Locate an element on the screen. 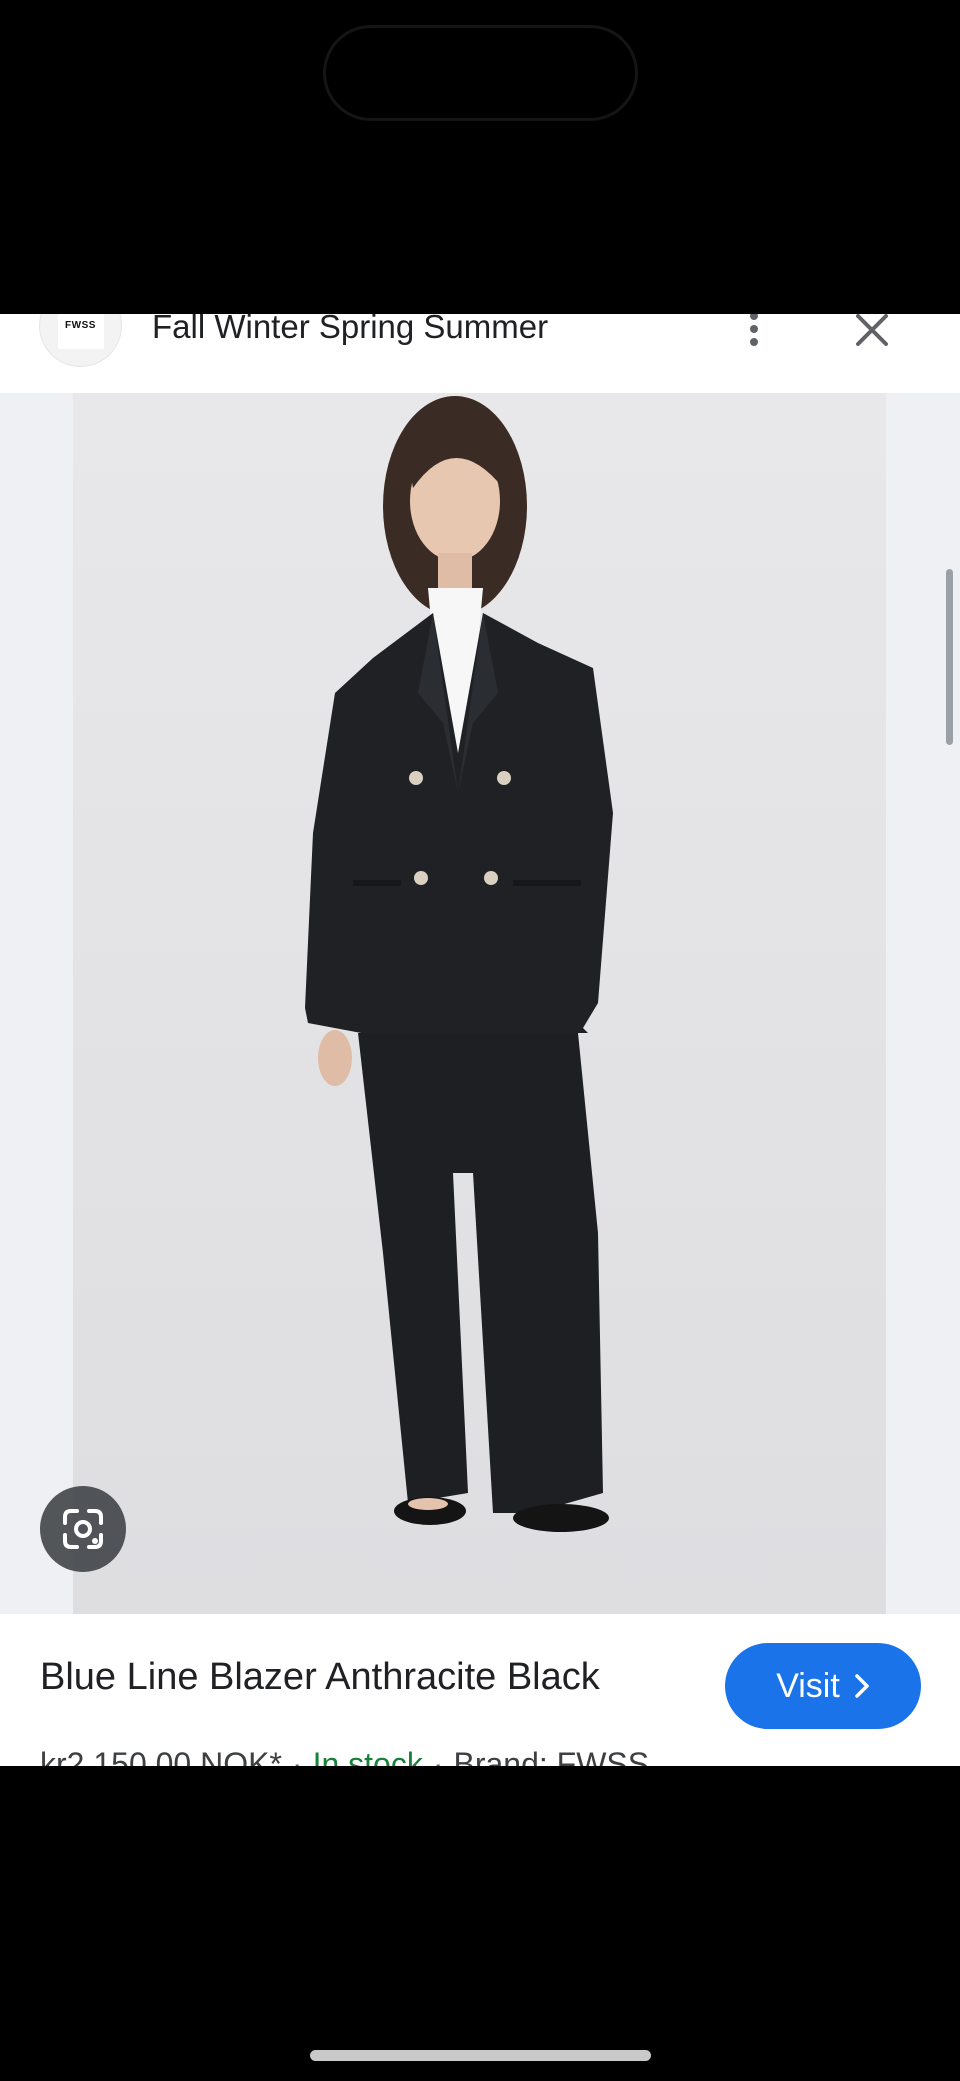  close-button is located at coordinates (872, 332).